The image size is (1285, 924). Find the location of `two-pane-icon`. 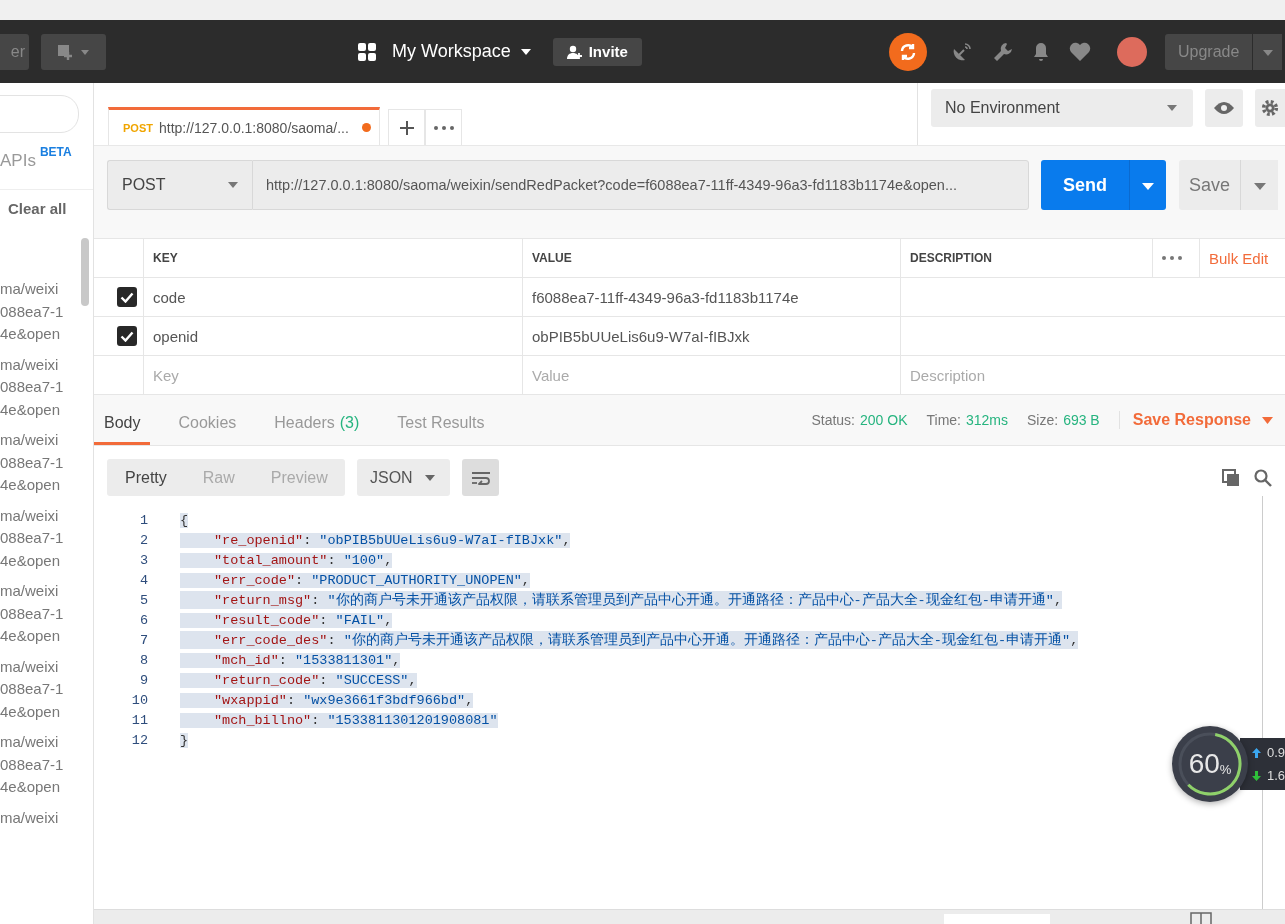

two-pane-icon is located at coordinates (1201, 918).